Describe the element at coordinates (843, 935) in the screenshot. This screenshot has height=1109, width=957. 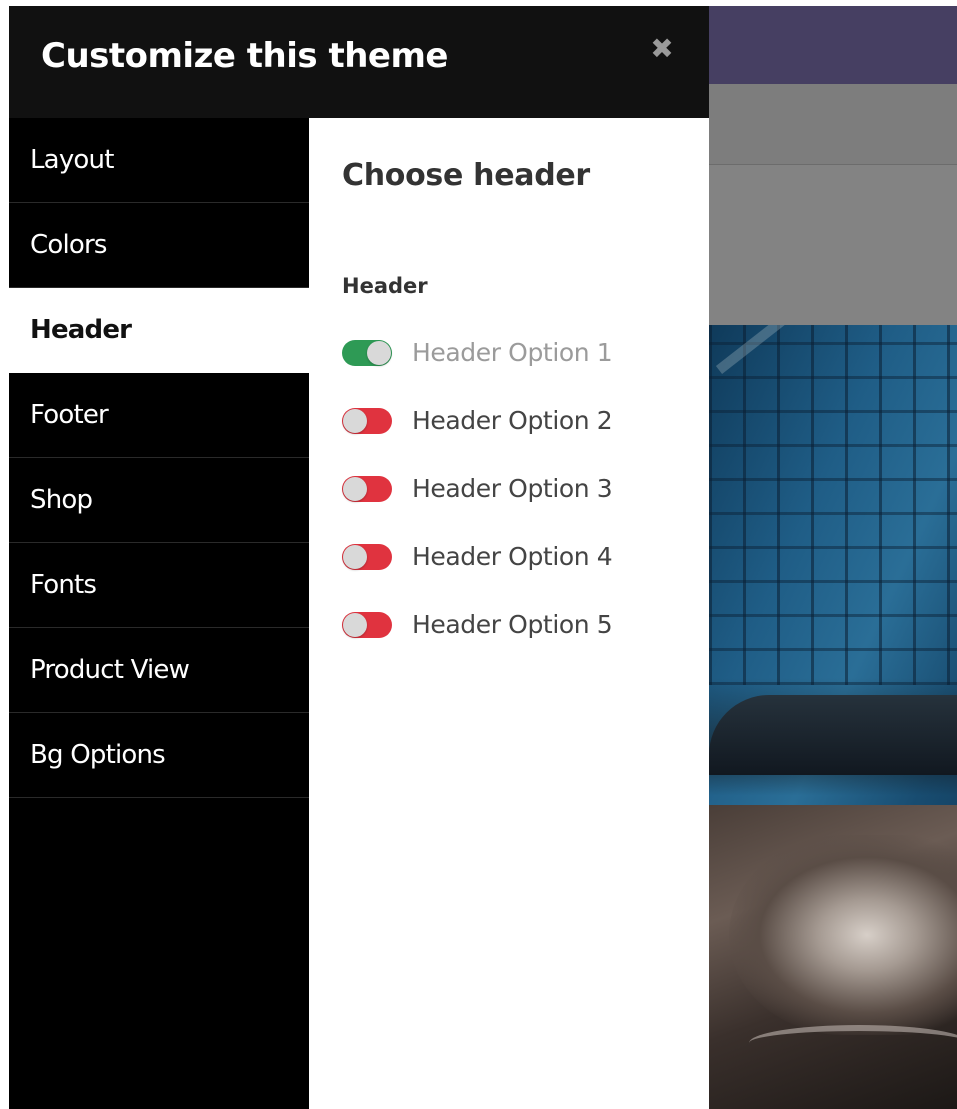
I see `hero-headlight` at that location.